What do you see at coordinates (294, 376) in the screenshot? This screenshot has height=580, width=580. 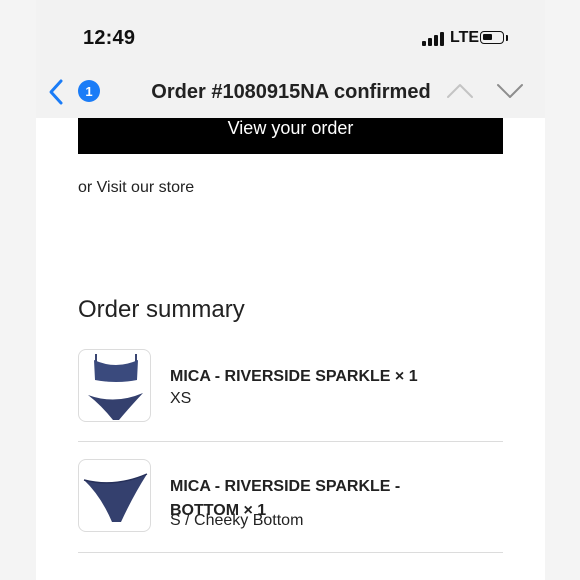 I see `item-title: MICA - RIVERSIDE SPARKLE × 1` at bounding box center [294, 376].